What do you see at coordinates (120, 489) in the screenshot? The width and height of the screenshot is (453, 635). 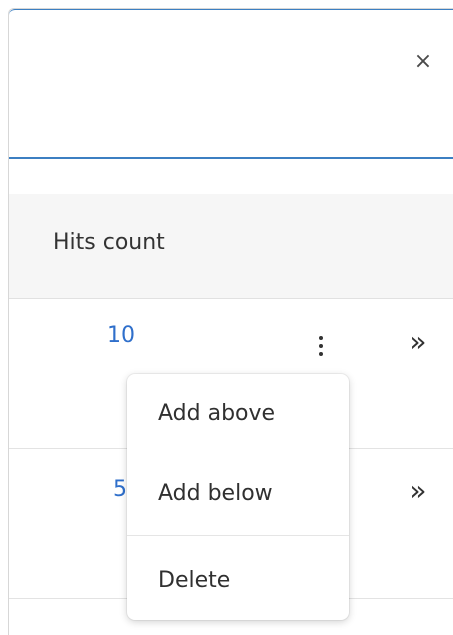 I see `hits-count-value: 5` at bounding box center [120, 489].